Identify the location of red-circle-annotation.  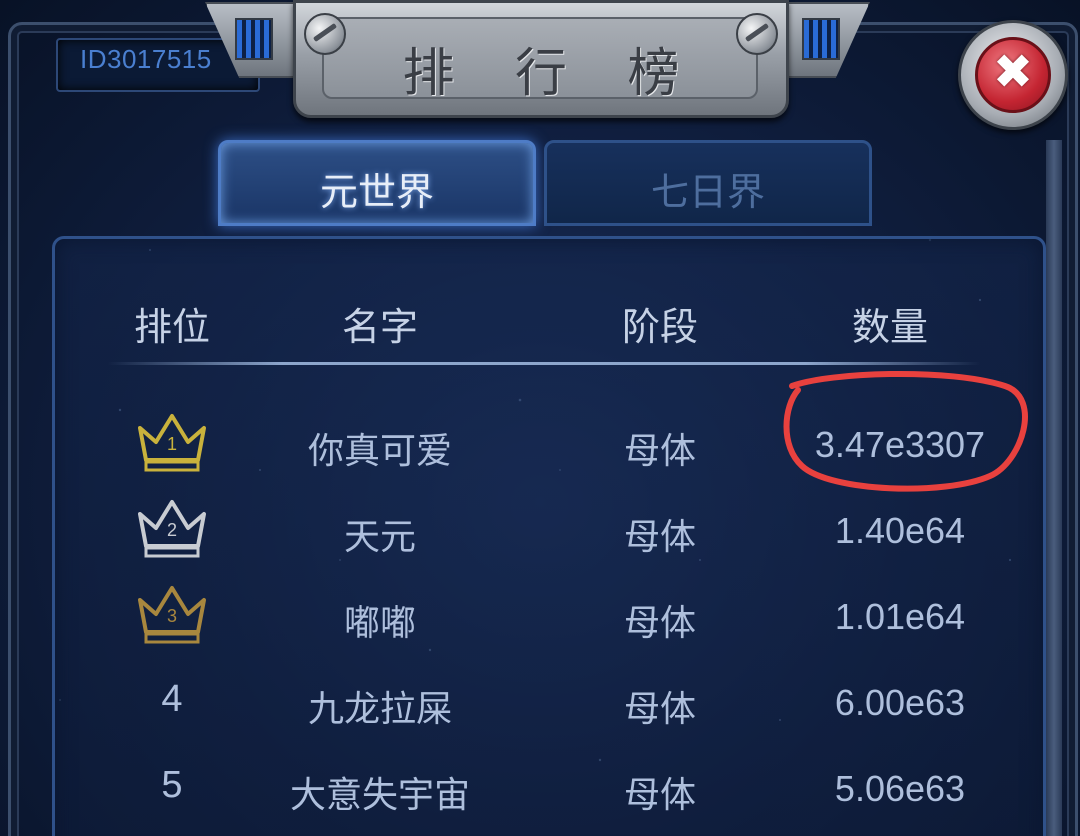
(905, 431).